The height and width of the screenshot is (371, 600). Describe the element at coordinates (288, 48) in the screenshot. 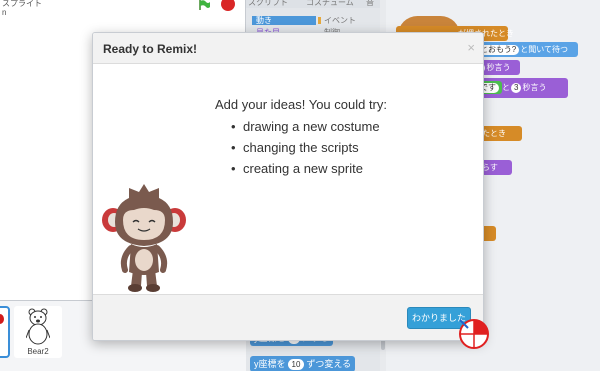

I see `modal-header: Ready to Remix! ×` at that location.